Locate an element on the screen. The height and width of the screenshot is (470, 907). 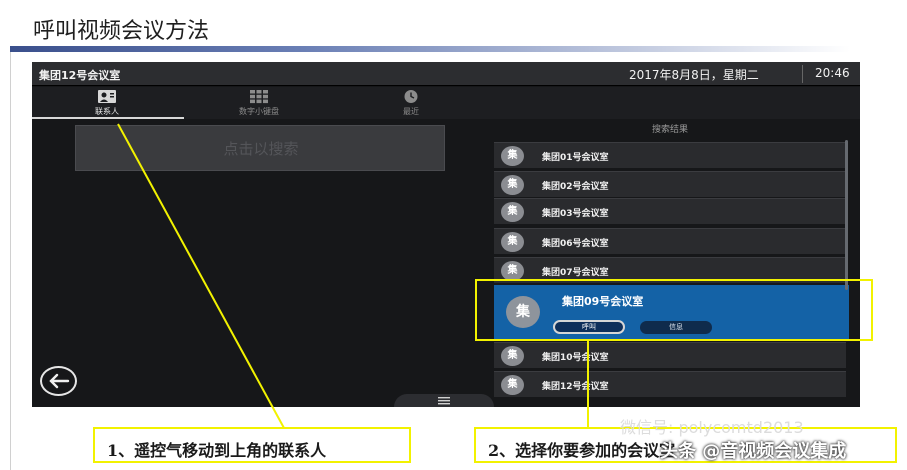
list-item-label: 集团12号会议室 is located at coordinates (575, 387).